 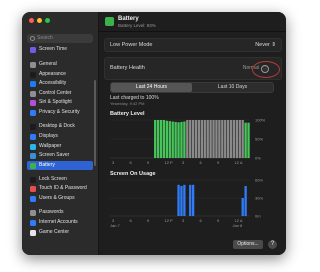 What do you see at coordinates (32, 38) in the screenshot?
I see `search-icon` at bounding box center [32, 38].